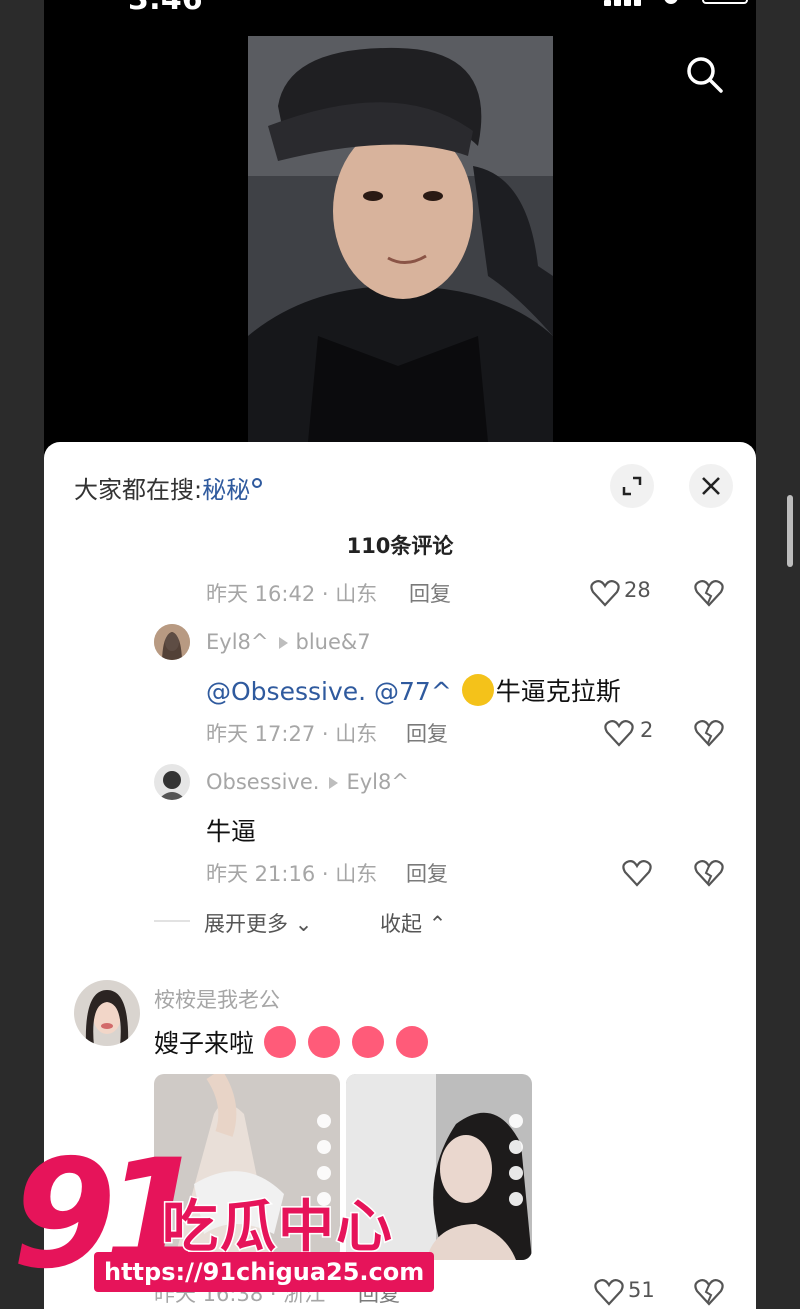 This screenshot has height=1309, width=800. Describe the element at coordinates (516, 1166) in the screenshot. I see `video-side-icons` at that location.